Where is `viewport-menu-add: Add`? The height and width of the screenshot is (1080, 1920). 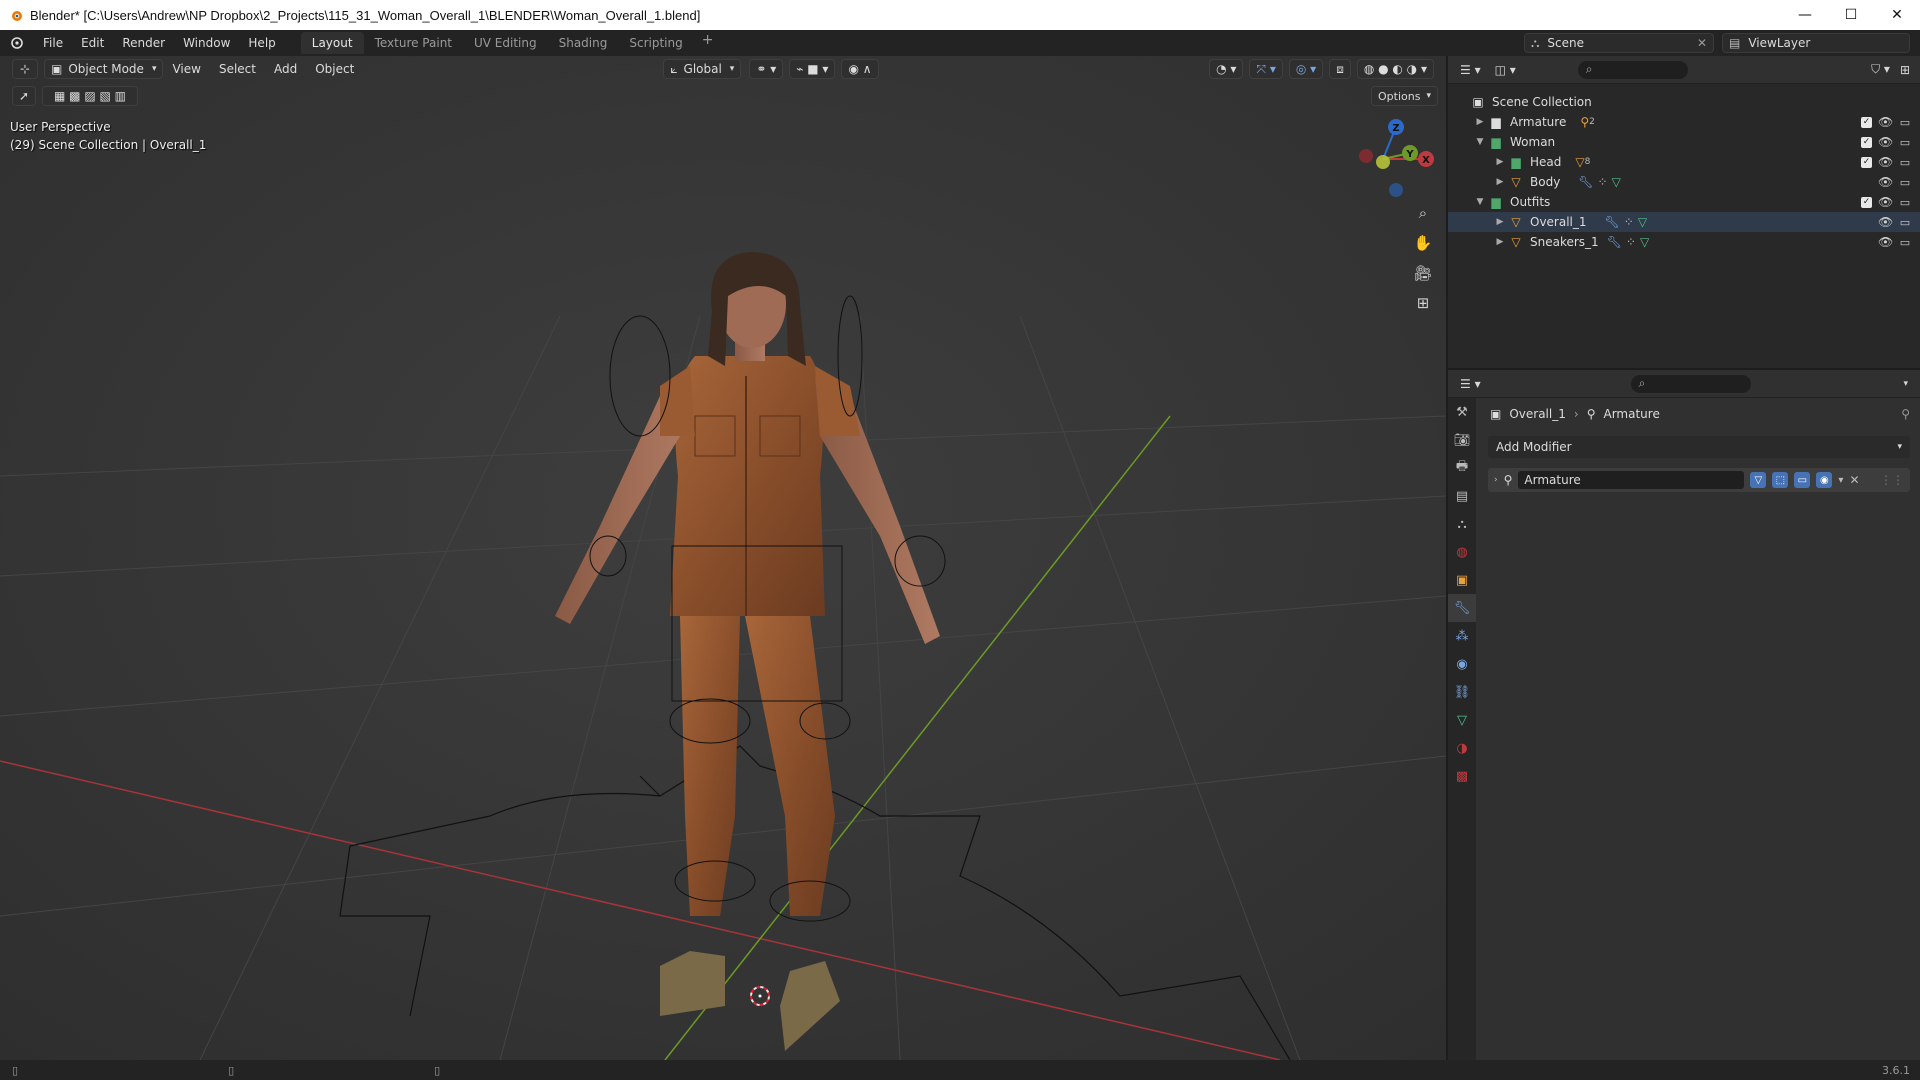 viewport-menu-add: Add is located at coordinates (285, 69).